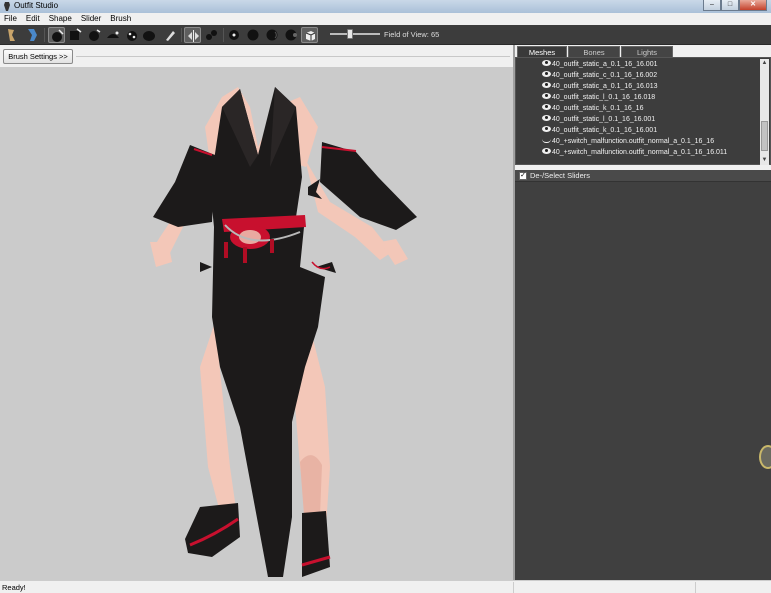  Describe the element at coordinates (604, 97) in the screenshot. I see `mesh-name: 40_outfit_static_l_0.1_16_16.018` at that location.